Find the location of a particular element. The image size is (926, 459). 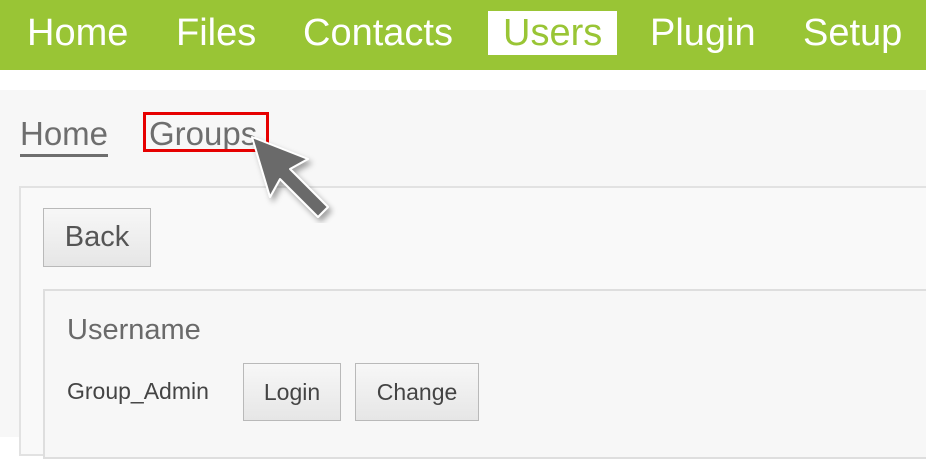

groups-highlight-box is located at coordinates (206, 132).